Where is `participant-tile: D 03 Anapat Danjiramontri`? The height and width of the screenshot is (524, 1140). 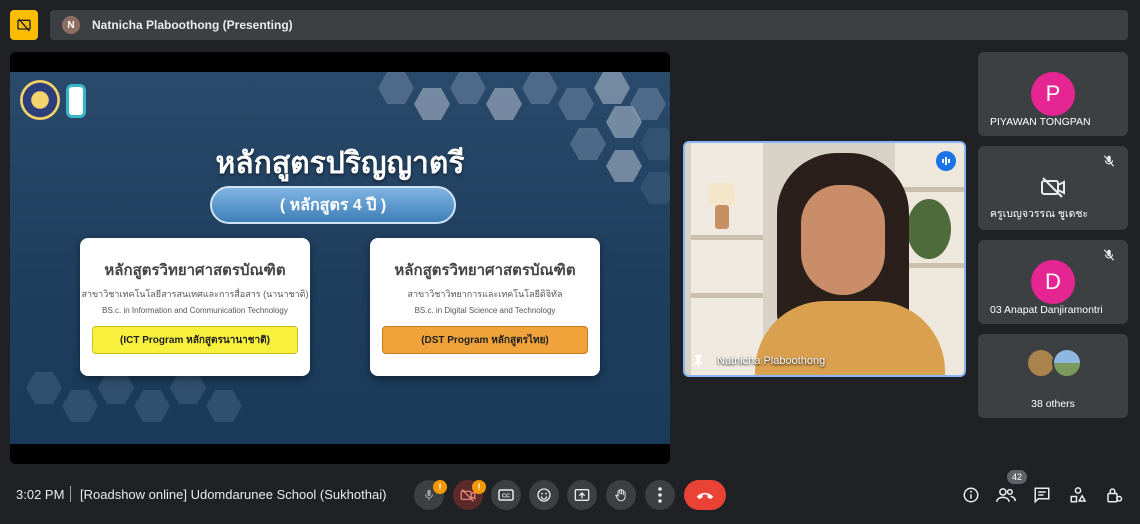 participant-tile: D 03 Anapat Danjiramontri is located at coordinates (1053, 282).